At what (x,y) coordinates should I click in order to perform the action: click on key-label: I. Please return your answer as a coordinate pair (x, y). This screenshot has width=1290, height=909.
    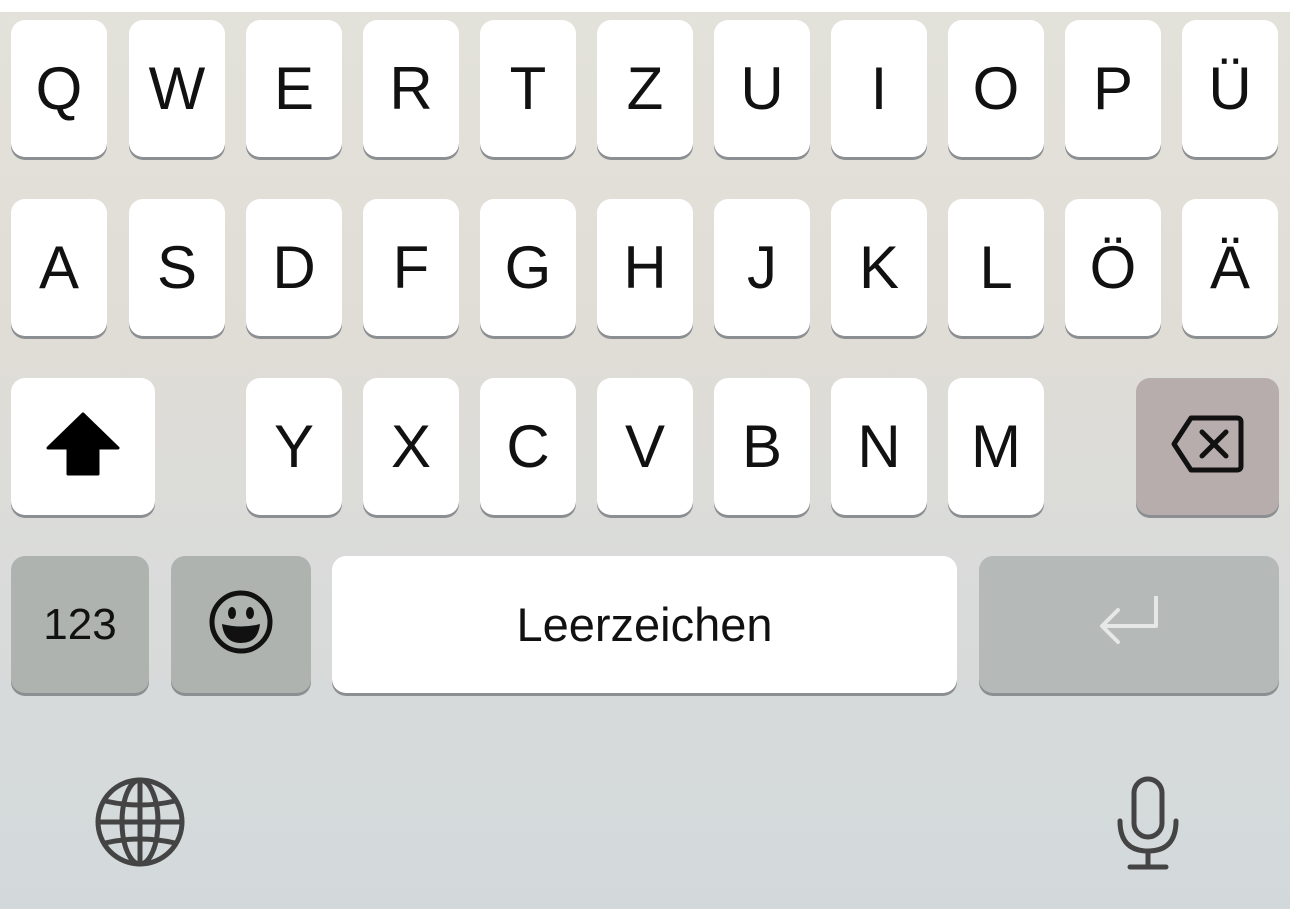
    Looking at the image, I should click on (879, 88).